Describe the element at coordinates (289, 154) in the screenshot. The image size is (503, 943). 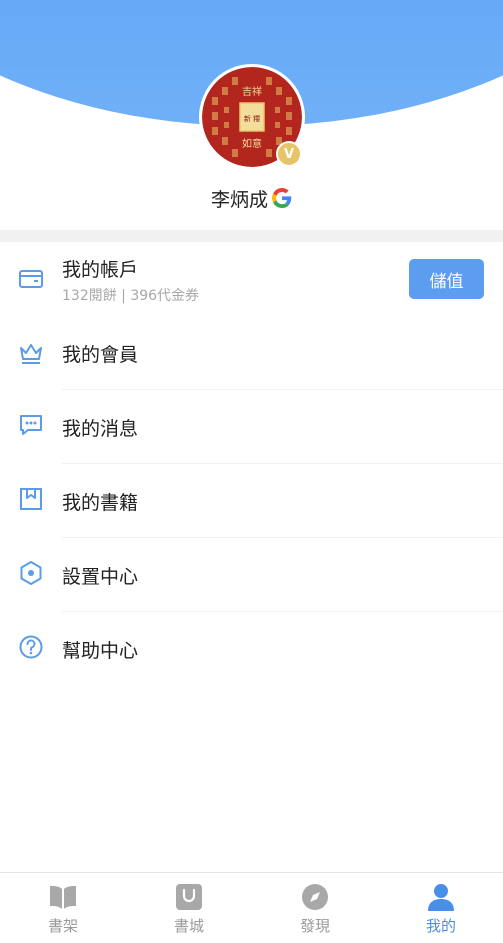
I see `vip-badge: V` at that location.